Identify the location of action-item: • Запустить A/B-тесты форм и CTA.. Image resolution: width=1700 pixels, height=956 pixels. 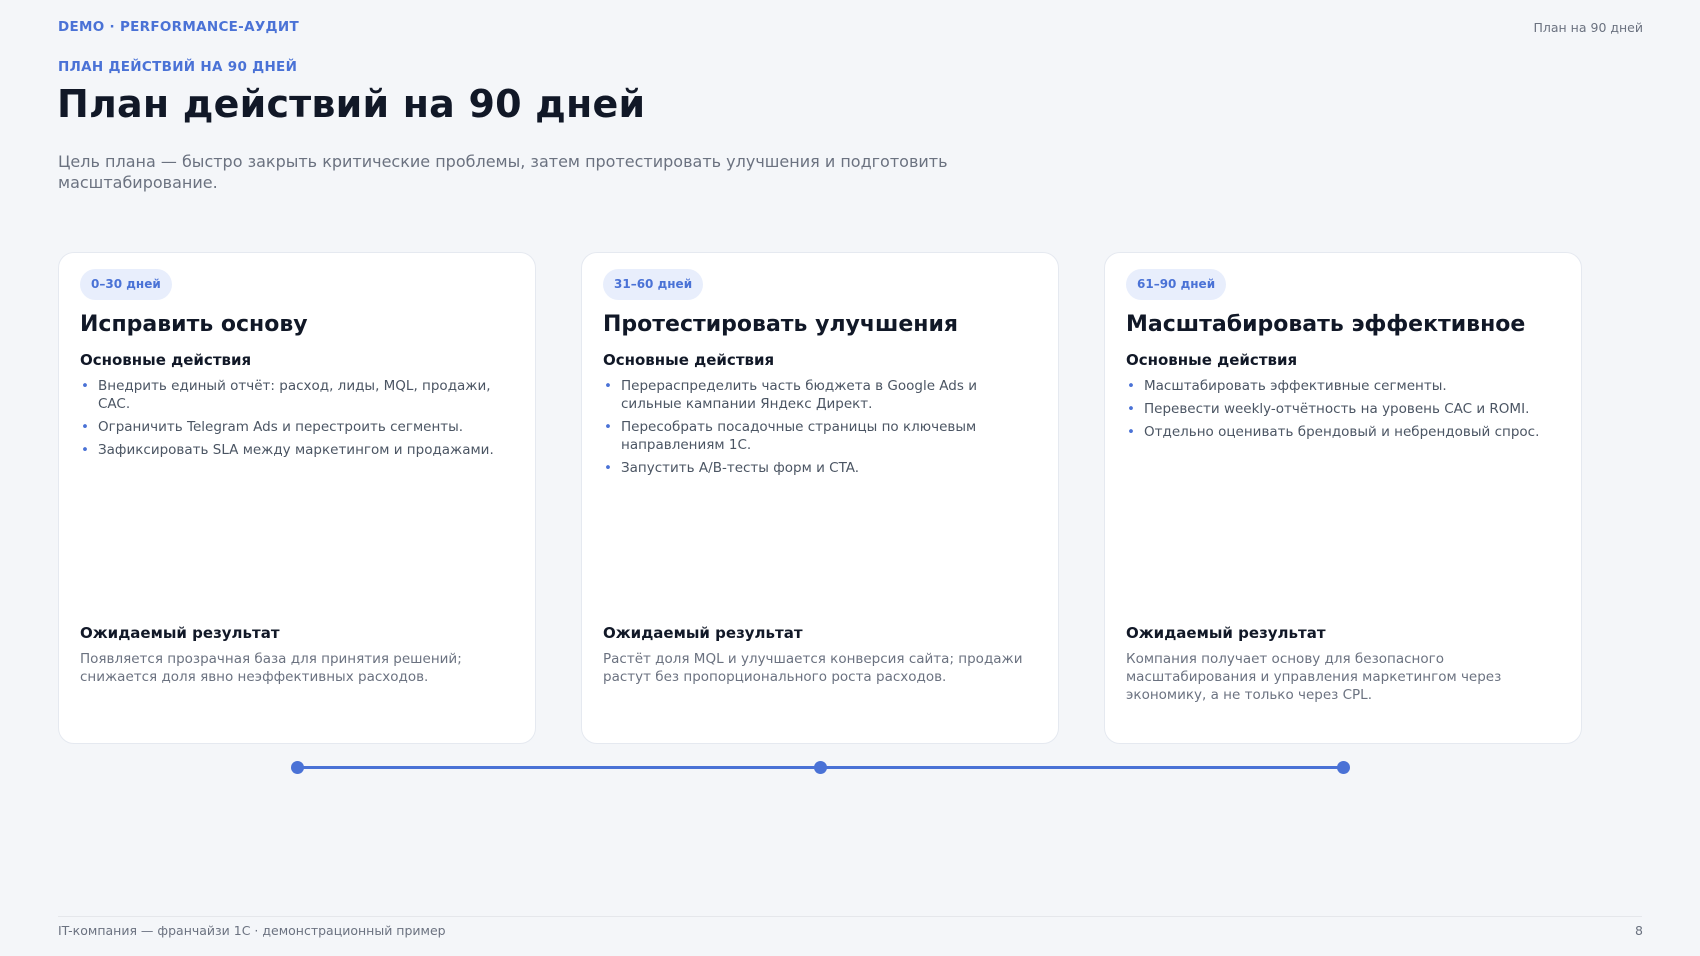
(813, 468).